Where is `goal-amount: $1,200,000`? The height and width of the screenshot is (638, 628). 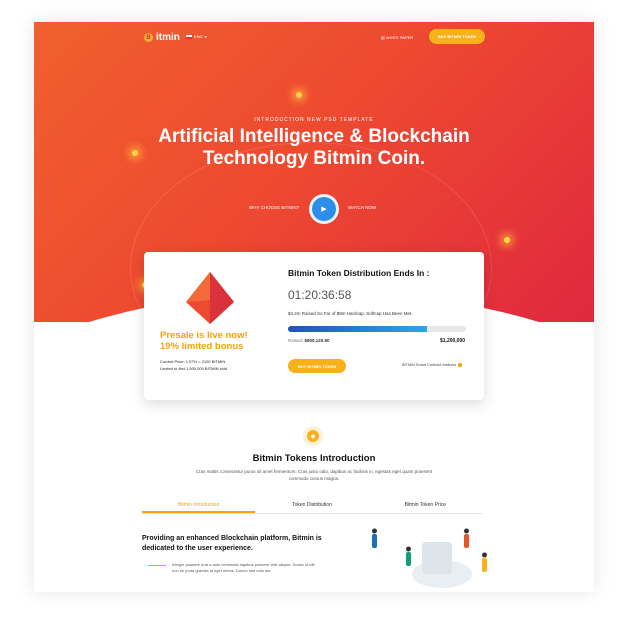 goal-amount: $1,200,000 is located at coordinates (453, 341).